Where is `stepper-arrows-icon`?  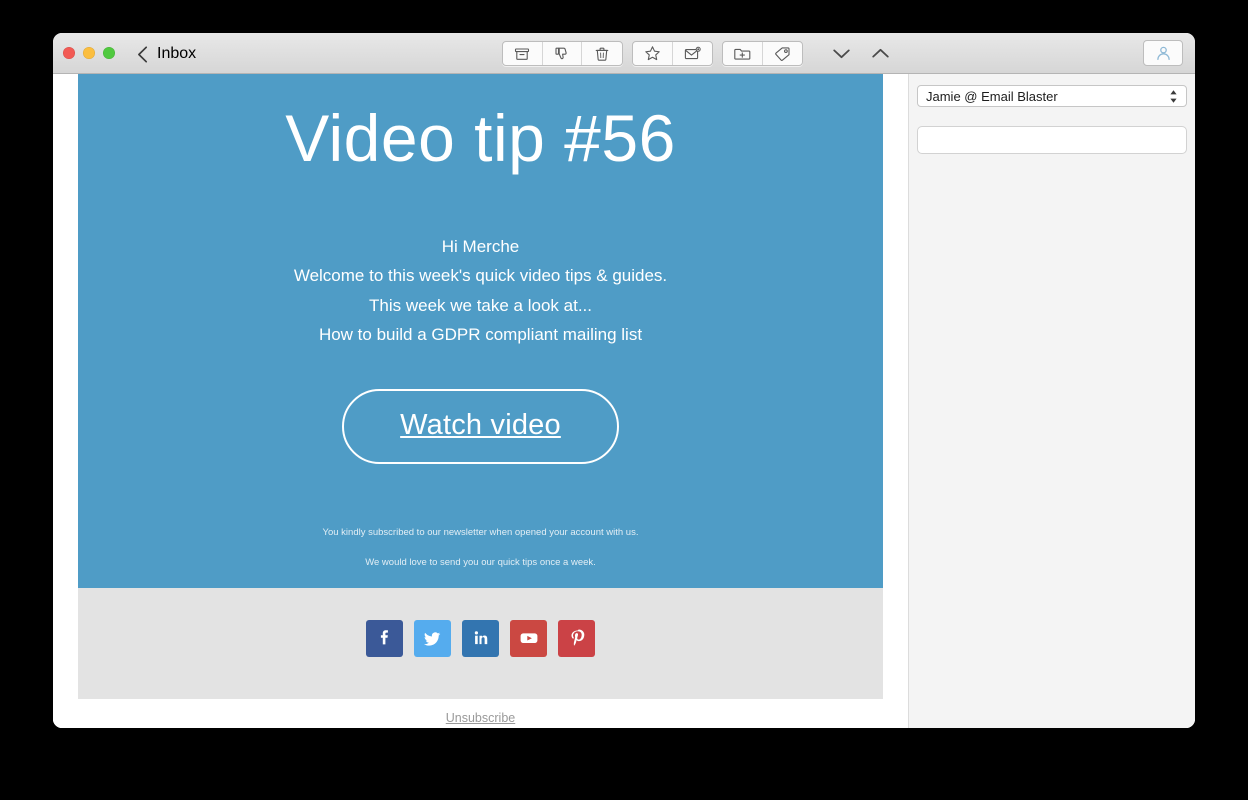 stepper-arrows-icon is located at coordinates (1173, 96).